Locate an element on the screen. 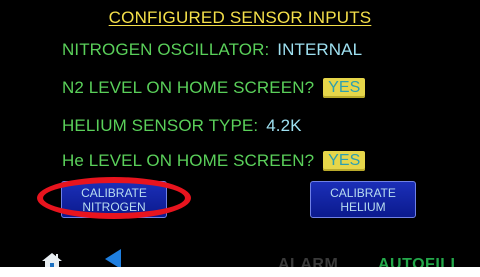 The height and width of the screenshot is (277, 480). calibrate-helium-line2: HELIUM is located at coordinates (363, 206).